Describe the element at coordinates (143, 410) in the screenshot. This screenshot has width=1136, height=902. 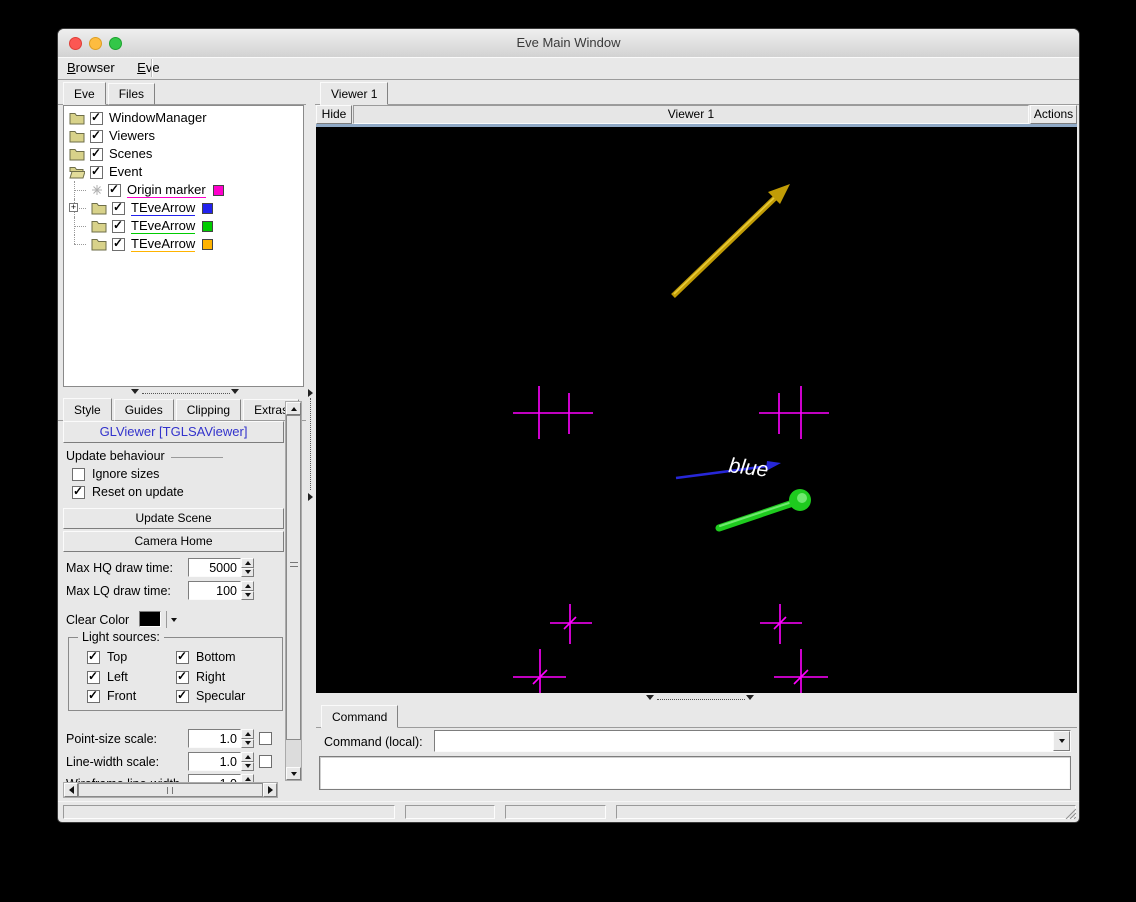
I see `tab-guides: Guides` at that location.